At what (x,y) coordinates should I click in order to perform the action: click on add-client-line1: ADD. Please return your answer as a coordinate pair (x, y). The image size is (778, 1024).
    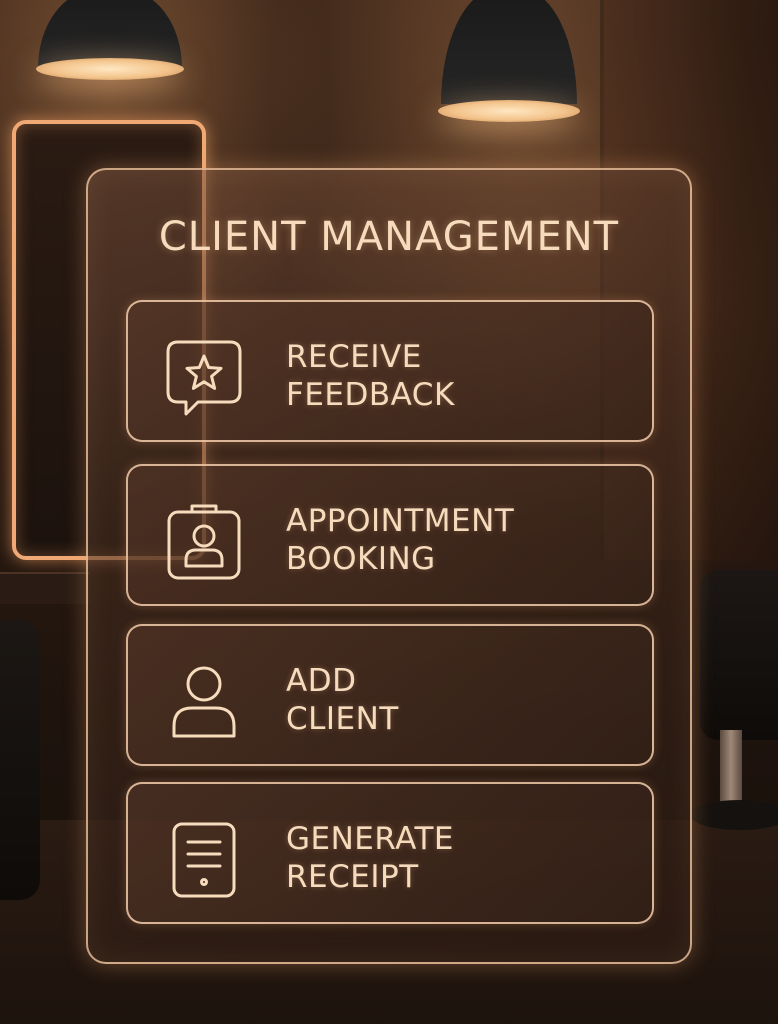
    Looking at the image, I should click on (321, 681).